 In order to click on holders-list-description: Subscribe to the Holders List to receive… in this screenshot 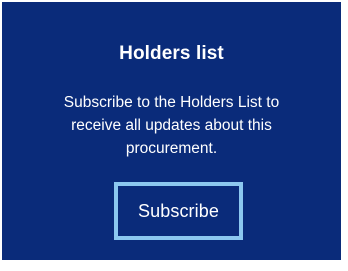, I will do `click(171, 125)`.